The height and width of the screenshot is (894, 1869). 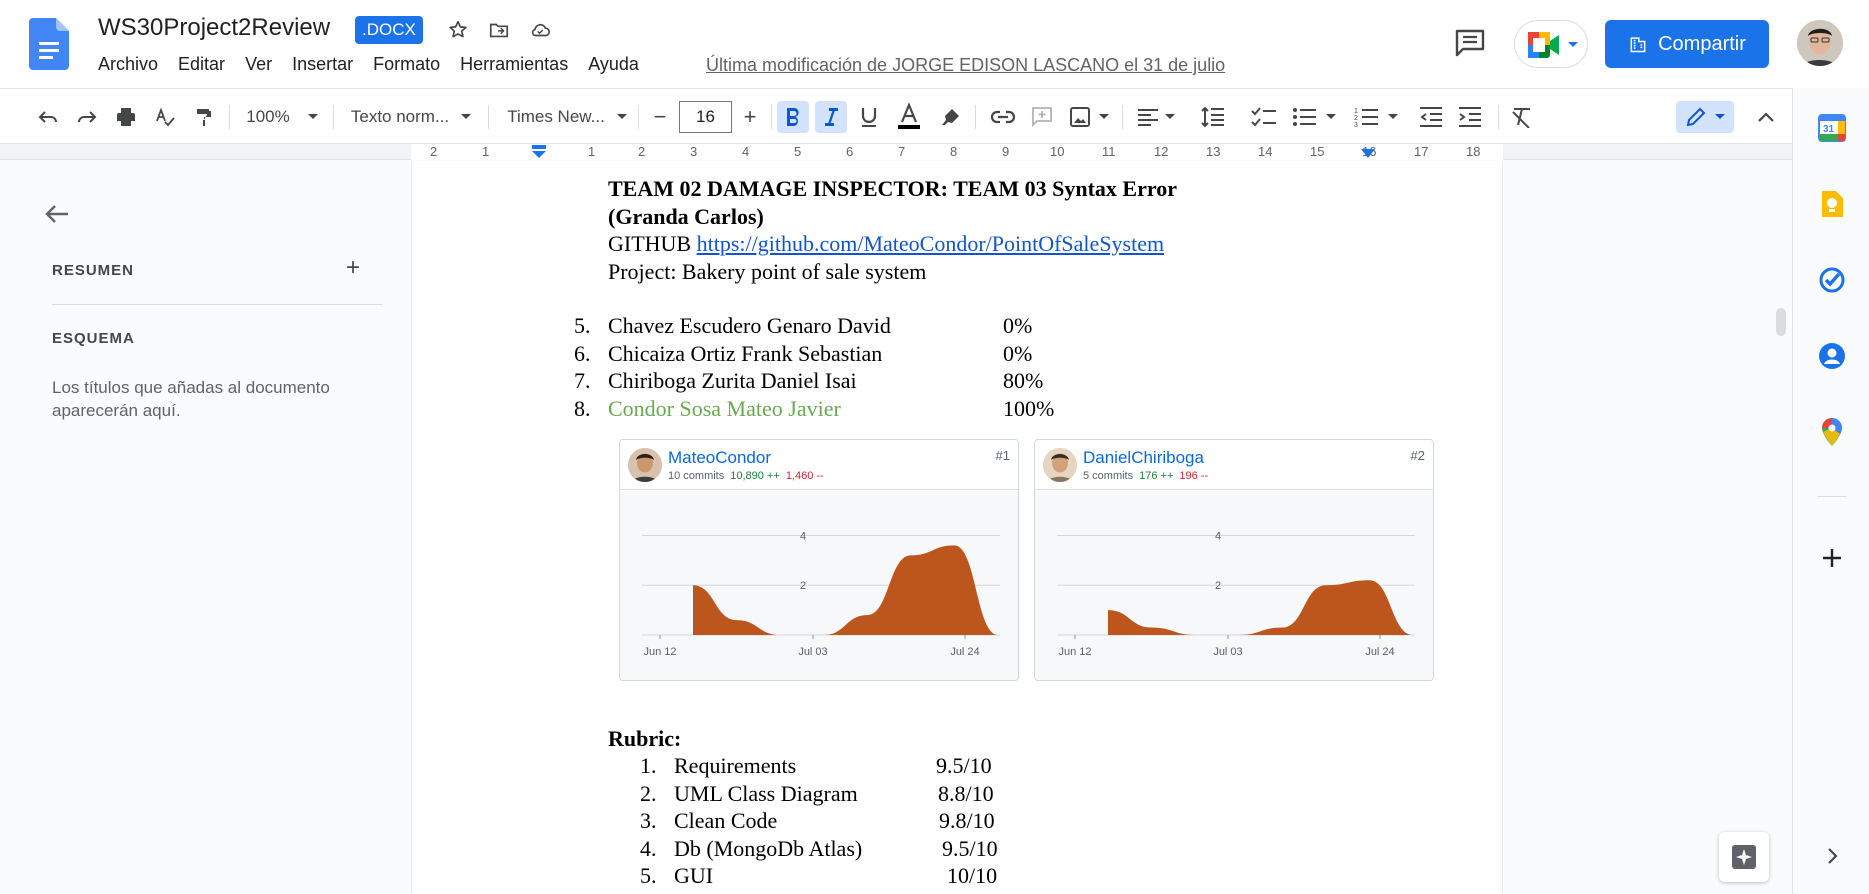 What do you see at coordinates (746, 151) in the screenshot?
I see `ruler-label: 4` at bounding box center [746, 151].